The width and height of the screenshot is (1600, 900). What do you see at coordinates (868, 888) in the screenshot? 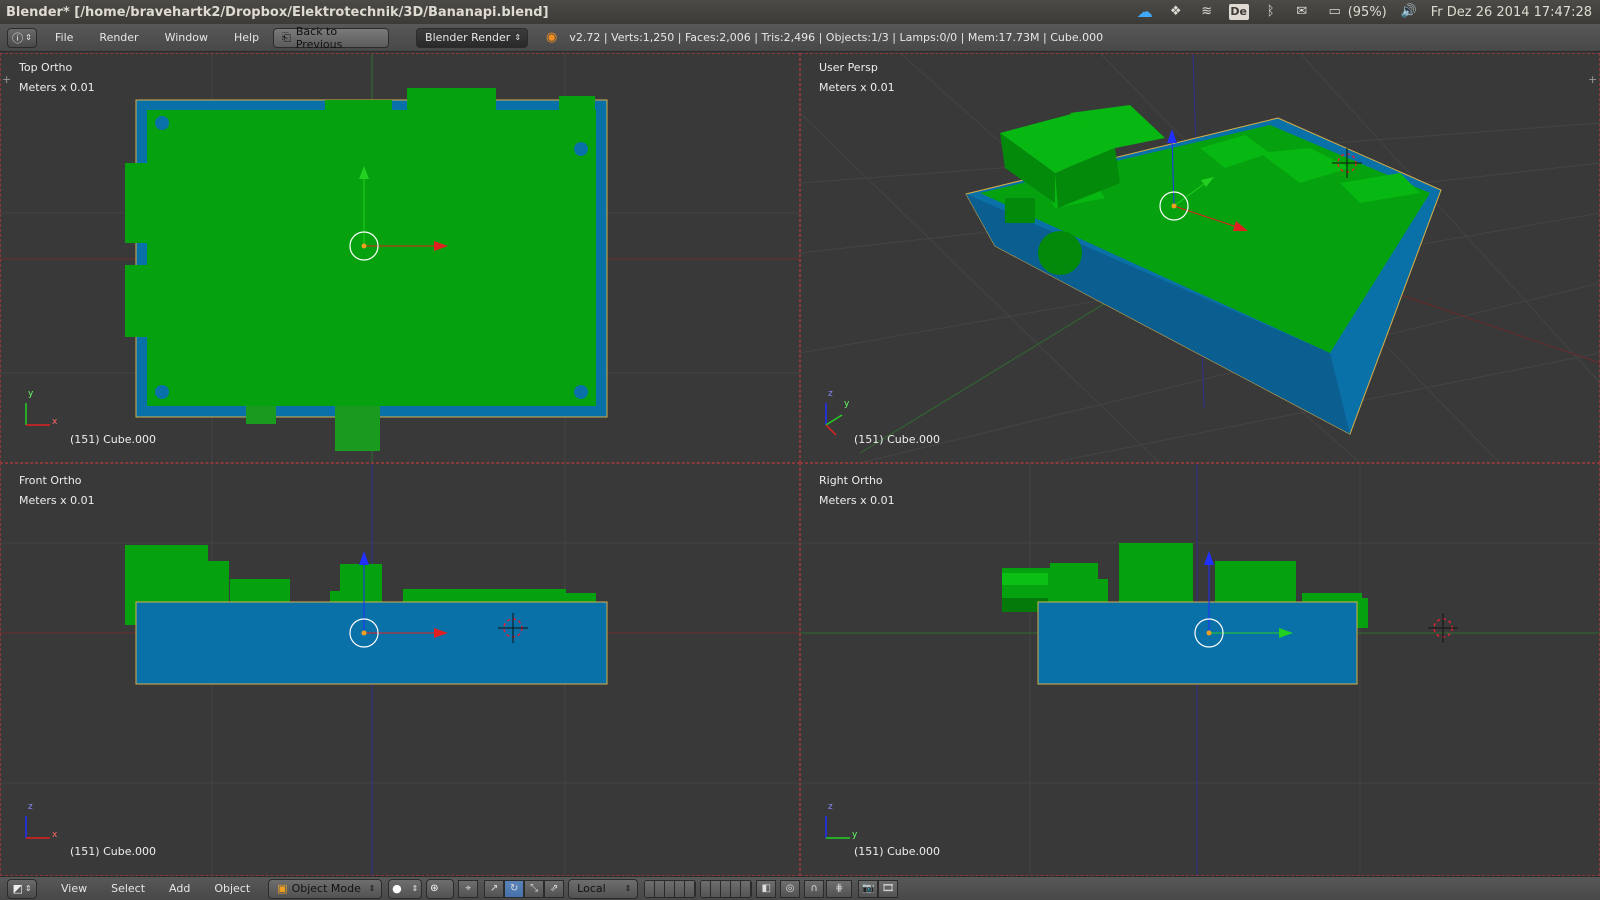
I see `render-still-icon: 📷` at bounding box center [868, 888].